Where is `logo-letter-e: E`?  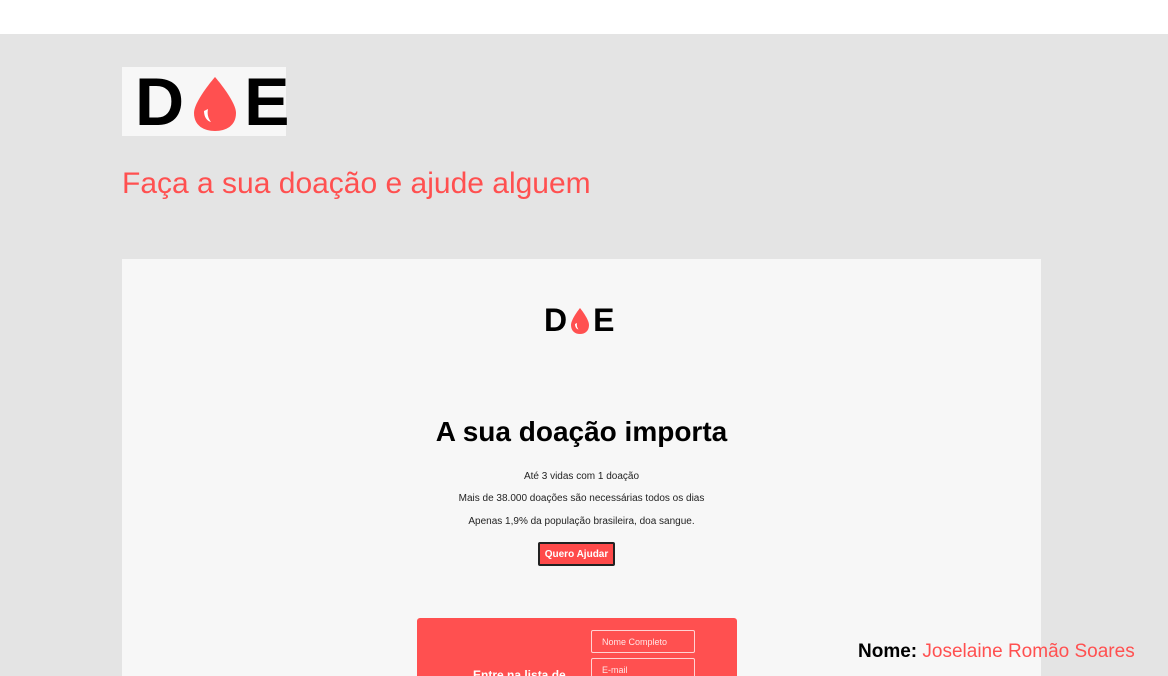
logo-letter-e: E is located at coordinates (268, 101).